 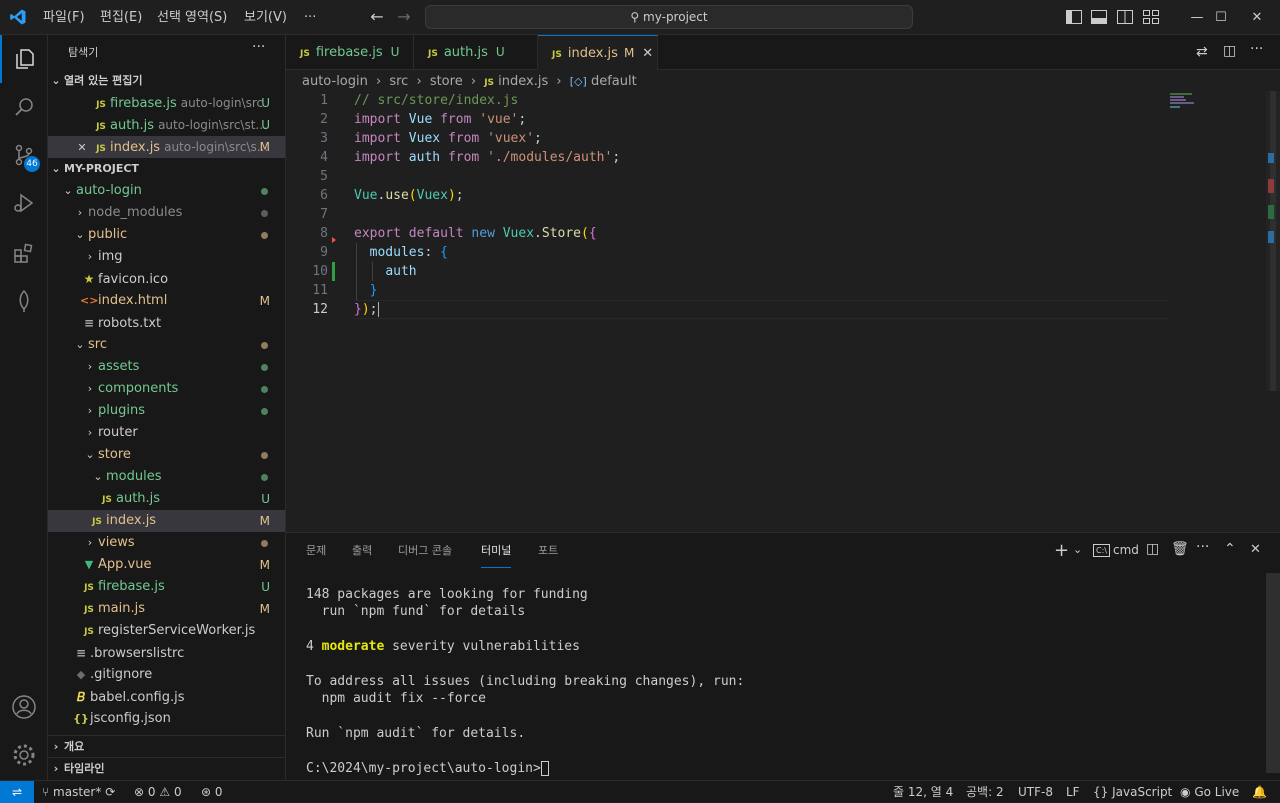 What do you see at coordinates (166, 279) in the screenshot?
I see `tree-file: ★ favicon.ico` at bounding box center [166, 279].